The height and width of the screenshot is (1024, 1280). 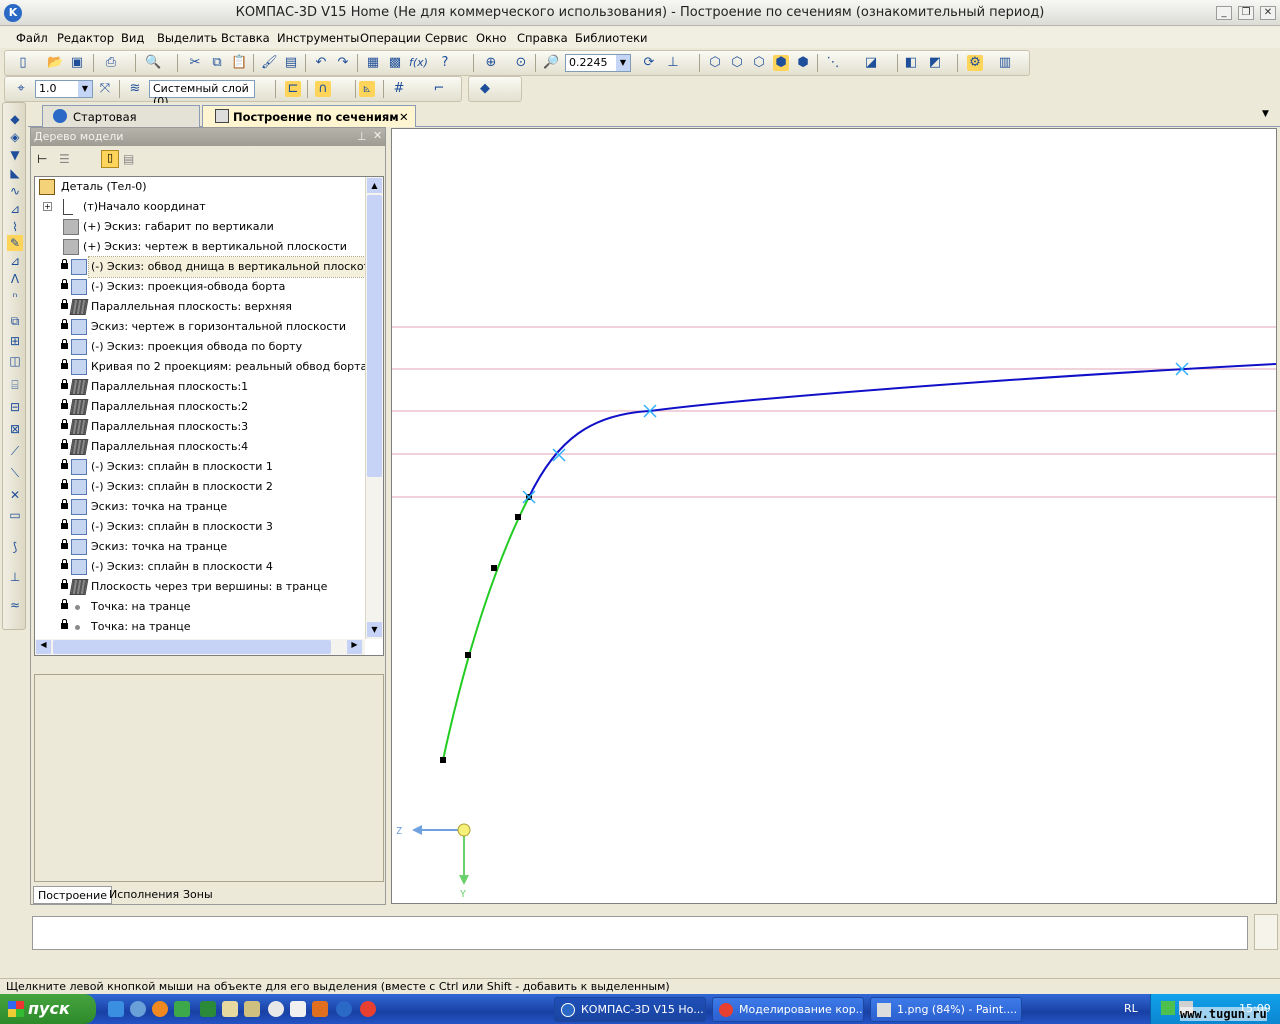 What do you see at coordinates (200, 467) in the screenshot?
I see `tree-item: (-) Эскиз: сплайн в плоскости 1` at bounding box center [200, 467].